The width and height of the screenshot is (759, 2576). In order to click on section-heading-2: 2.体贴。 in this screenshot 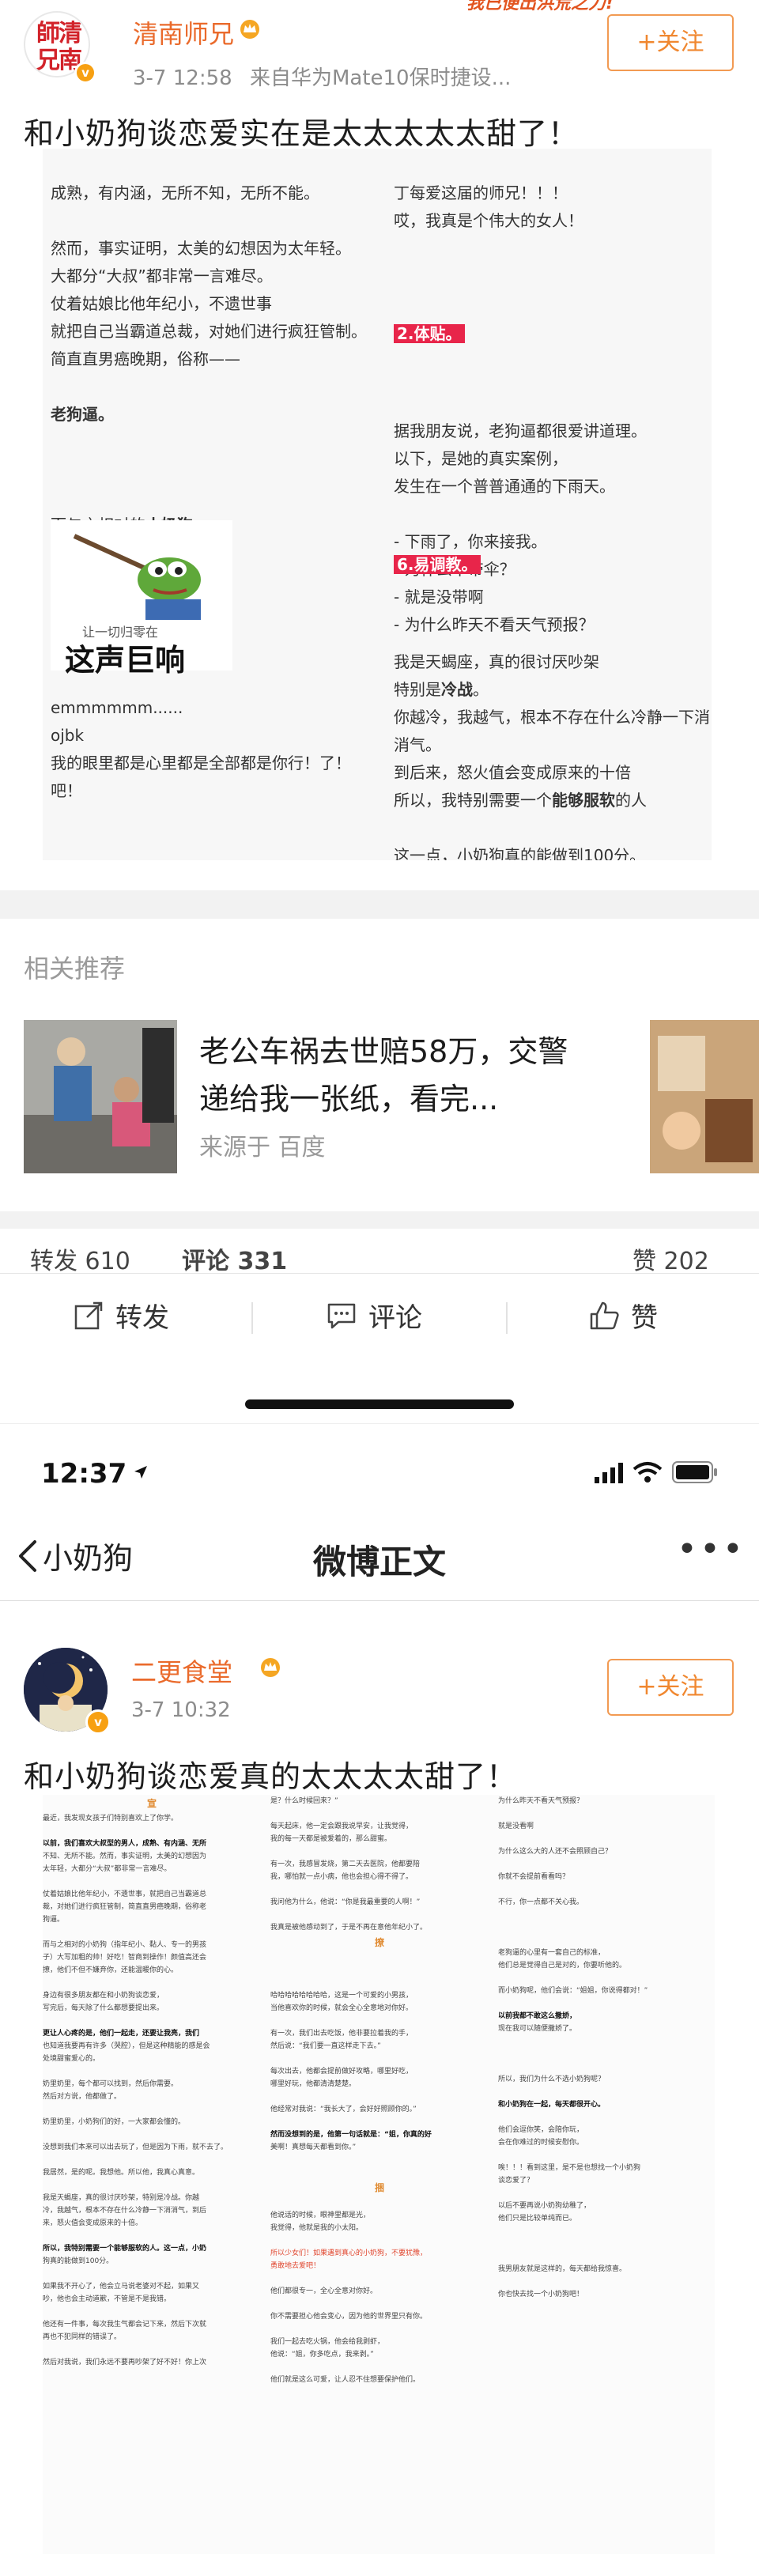, I will do `click(430, 333)`.